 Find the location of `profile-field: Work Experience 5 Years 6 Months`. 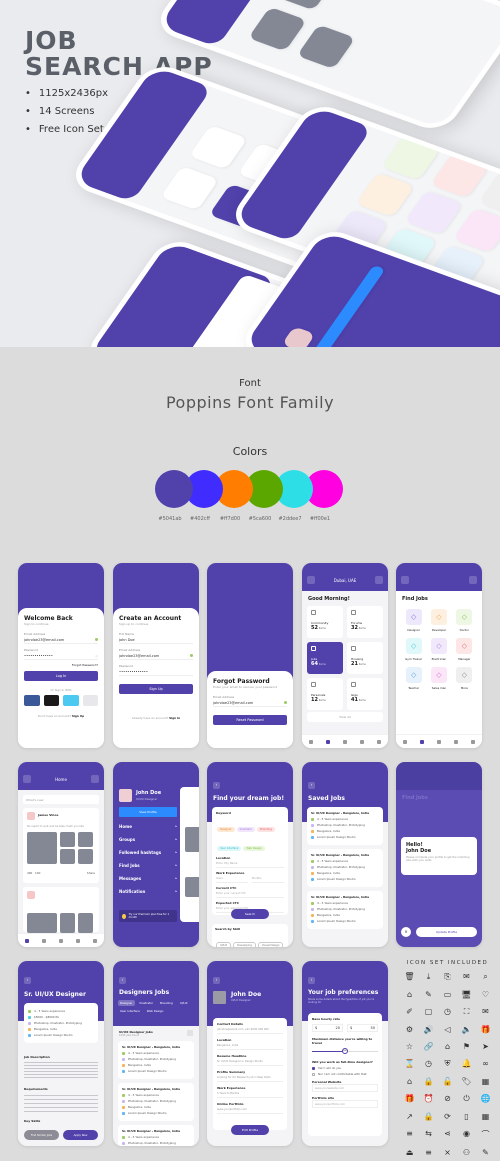

profile-field: Work Experience 5 Years 6 Months is located at coordinates (250, 1092).